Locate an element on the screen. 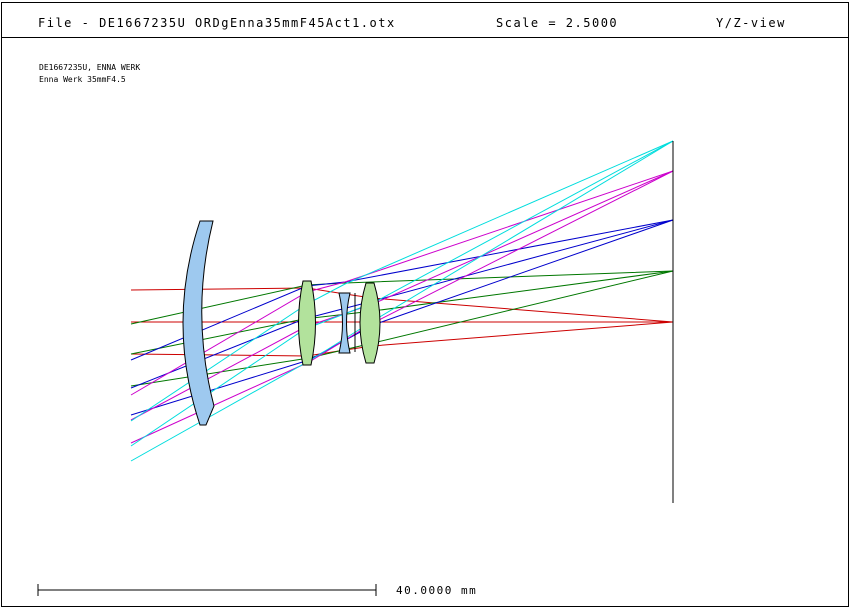 This screenshot has height=611, width=853. scale-bar is located at coordinates (207, 590).